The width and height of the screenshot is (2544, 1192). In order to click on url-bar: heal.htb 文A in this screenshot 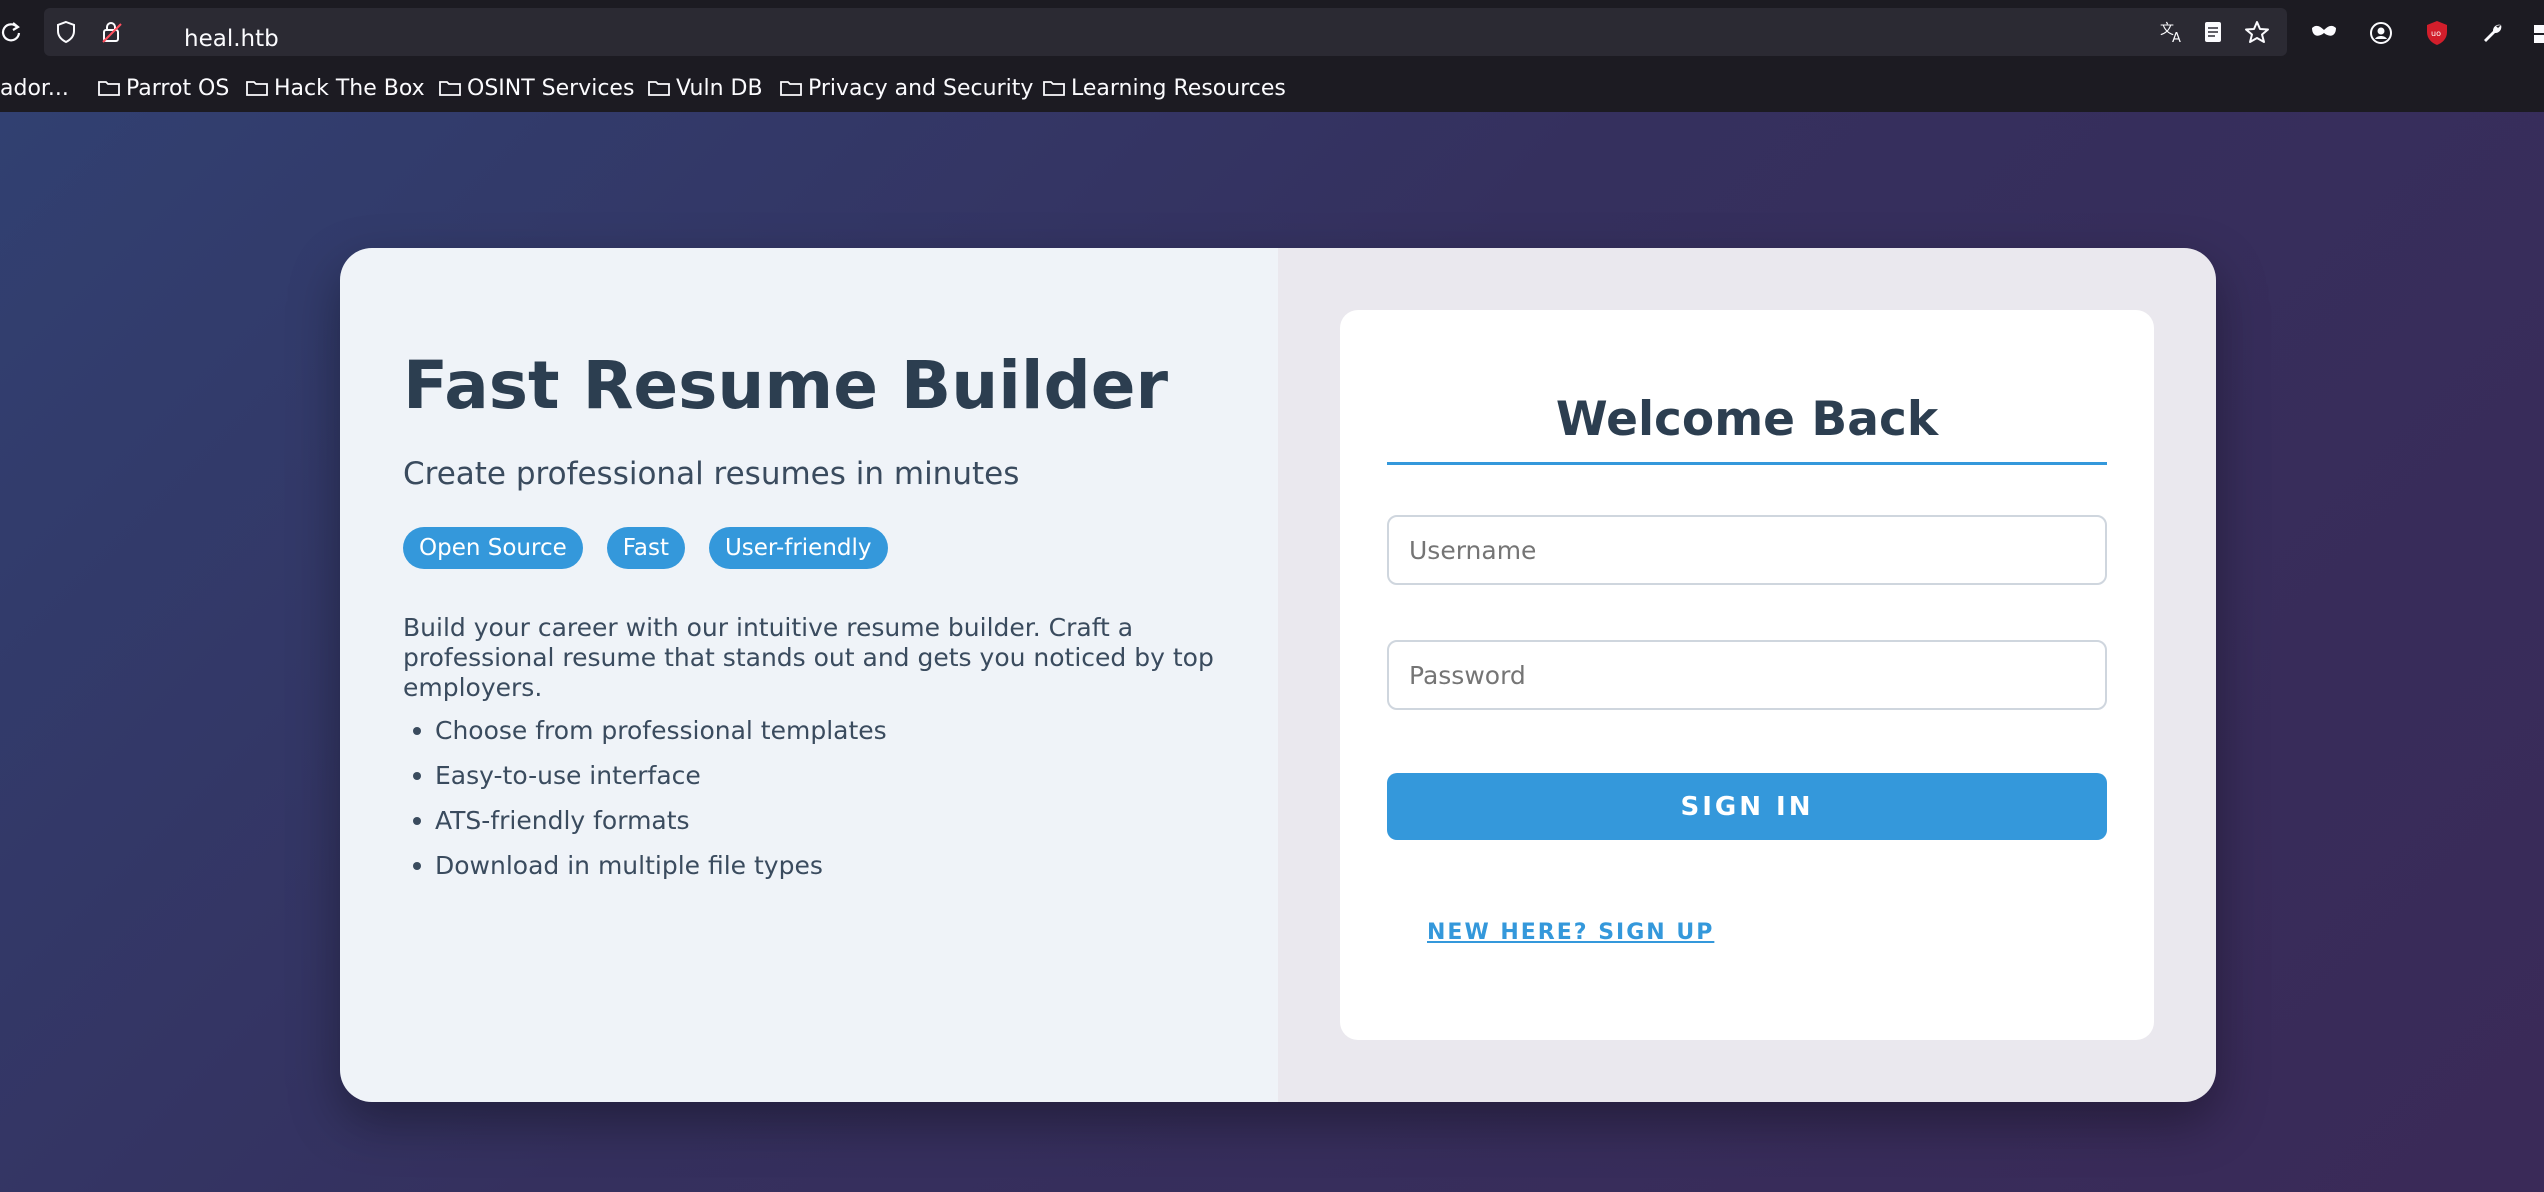, I will do `click(1165, 32)`.